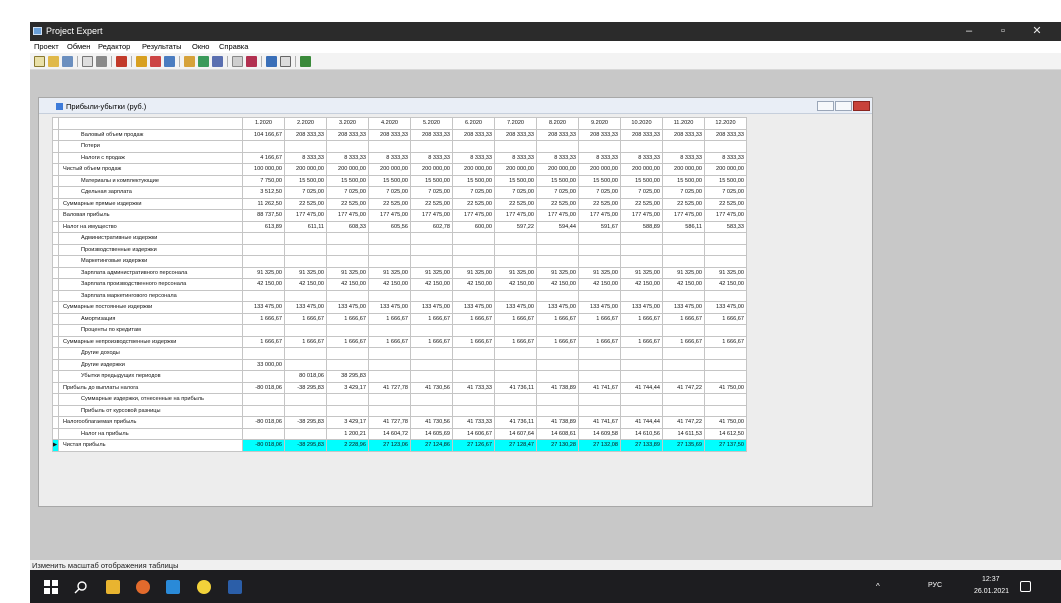 Image resolution: width=1061 pixels, height=603 pixels. What do you see at coordinates (725, 284) in the screenshot?
I see `table-cell: 42 150,00` at bounding box center [725, 284].